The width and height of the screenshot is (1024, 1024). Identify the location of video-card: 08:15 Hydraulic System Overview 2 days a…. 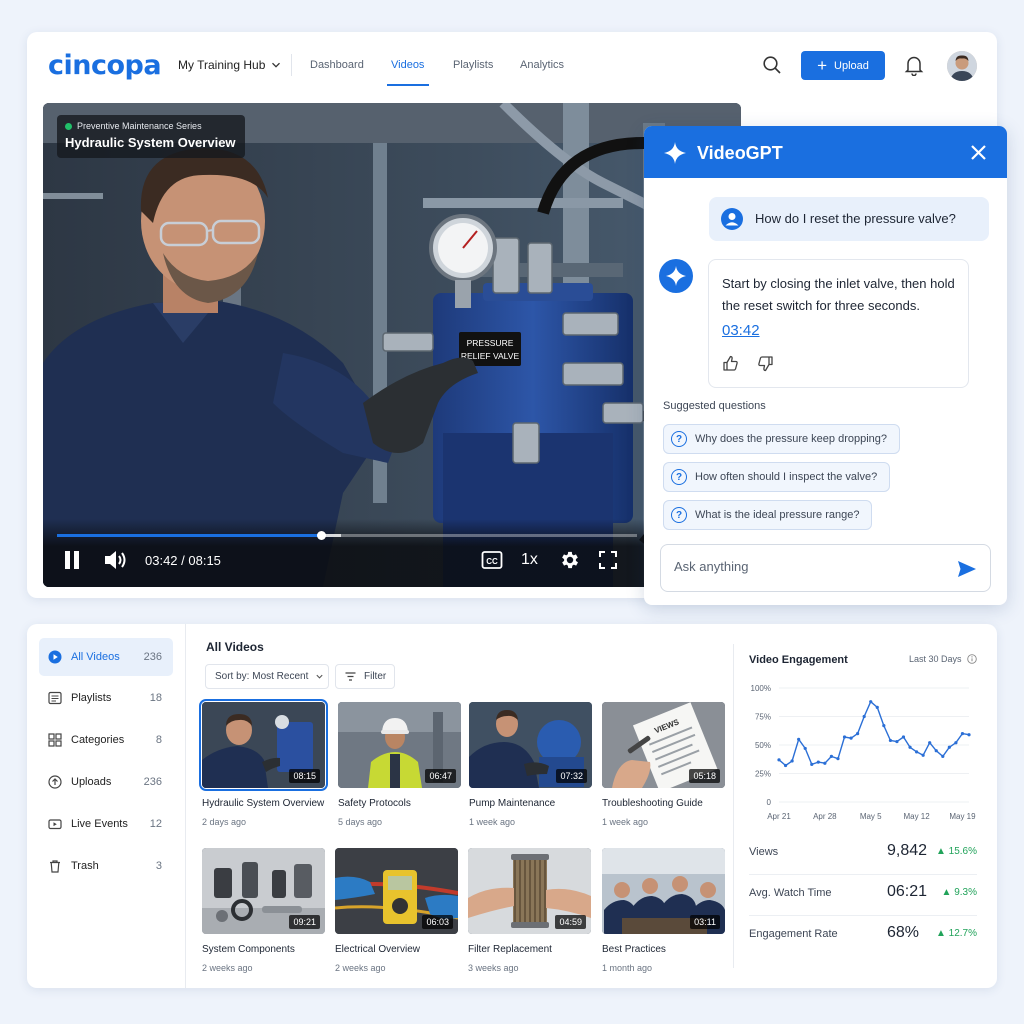
(263, 763).